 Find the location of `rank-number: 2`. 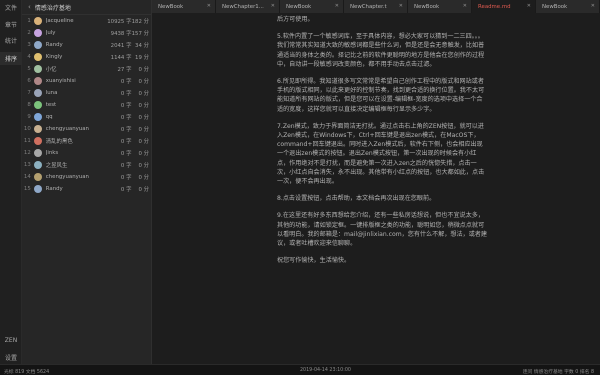

rank-number: 2 is located at coordinates (29, 33).